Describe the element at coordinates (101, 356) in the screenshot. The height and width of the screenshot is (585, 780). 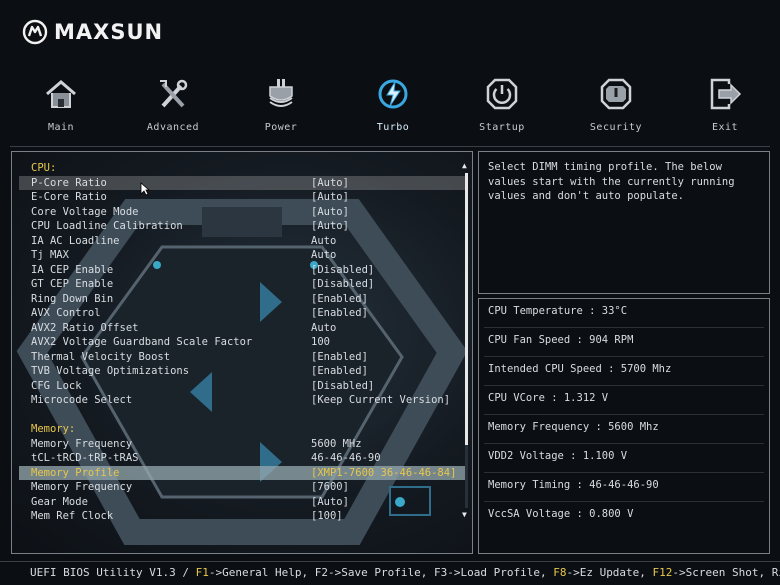
I see `setting-name: Thermal Velocity Boost` at that location.